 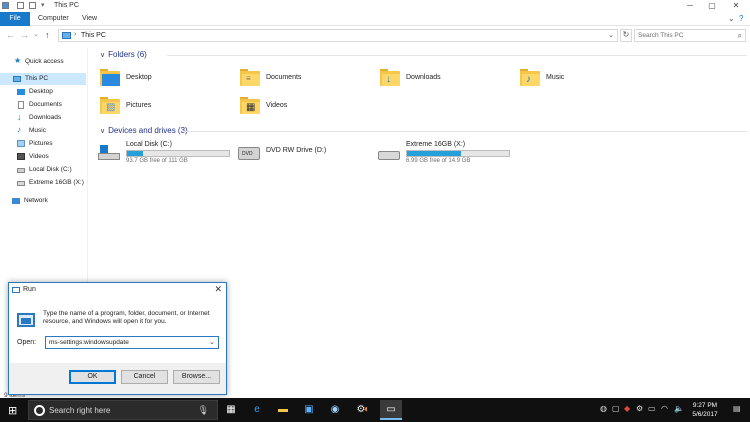 I want to click on folder-downloads: ↓ Downloads, so click(x=437, y=81).